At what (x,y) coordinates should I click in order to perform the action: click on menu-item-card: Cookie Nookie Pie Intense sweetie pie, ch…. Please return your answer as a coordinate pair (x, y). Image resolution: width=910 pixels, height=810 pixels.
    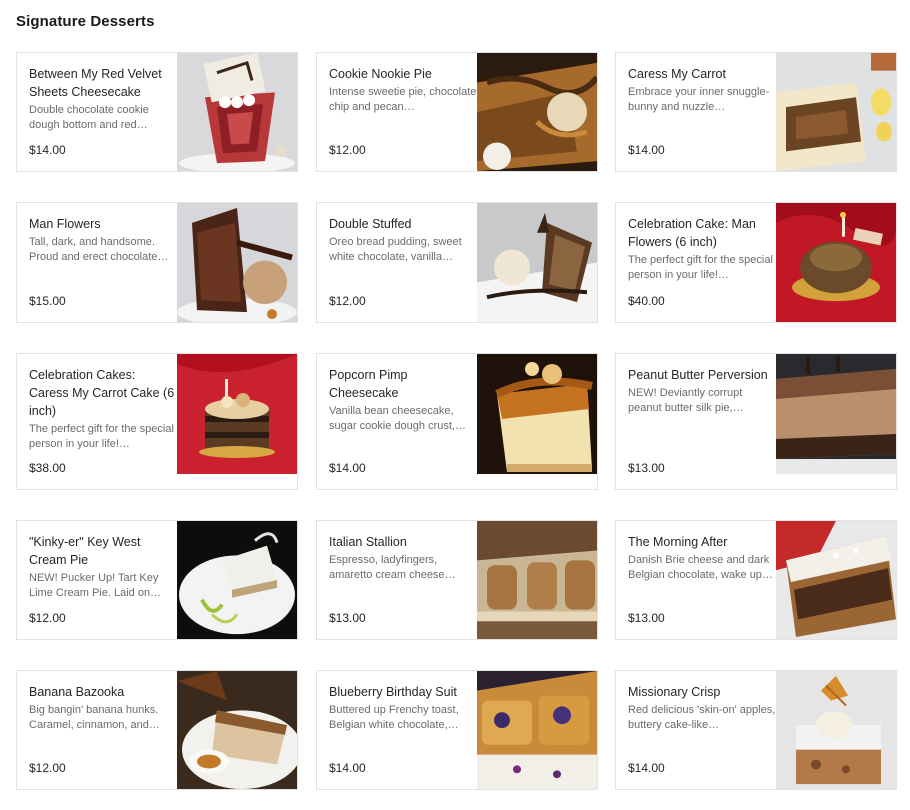
    Looking at the image, I should click on (457, 112).